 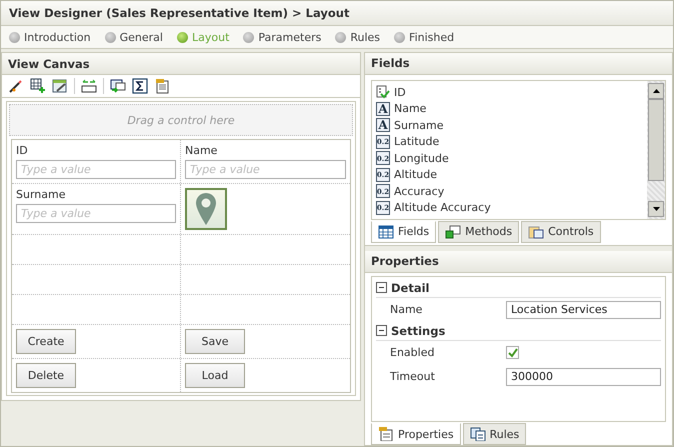 What do you see at coordinates (424, 37) in the screenshot?
I see `step-tab: Finished` at bounding box center [424, 37].